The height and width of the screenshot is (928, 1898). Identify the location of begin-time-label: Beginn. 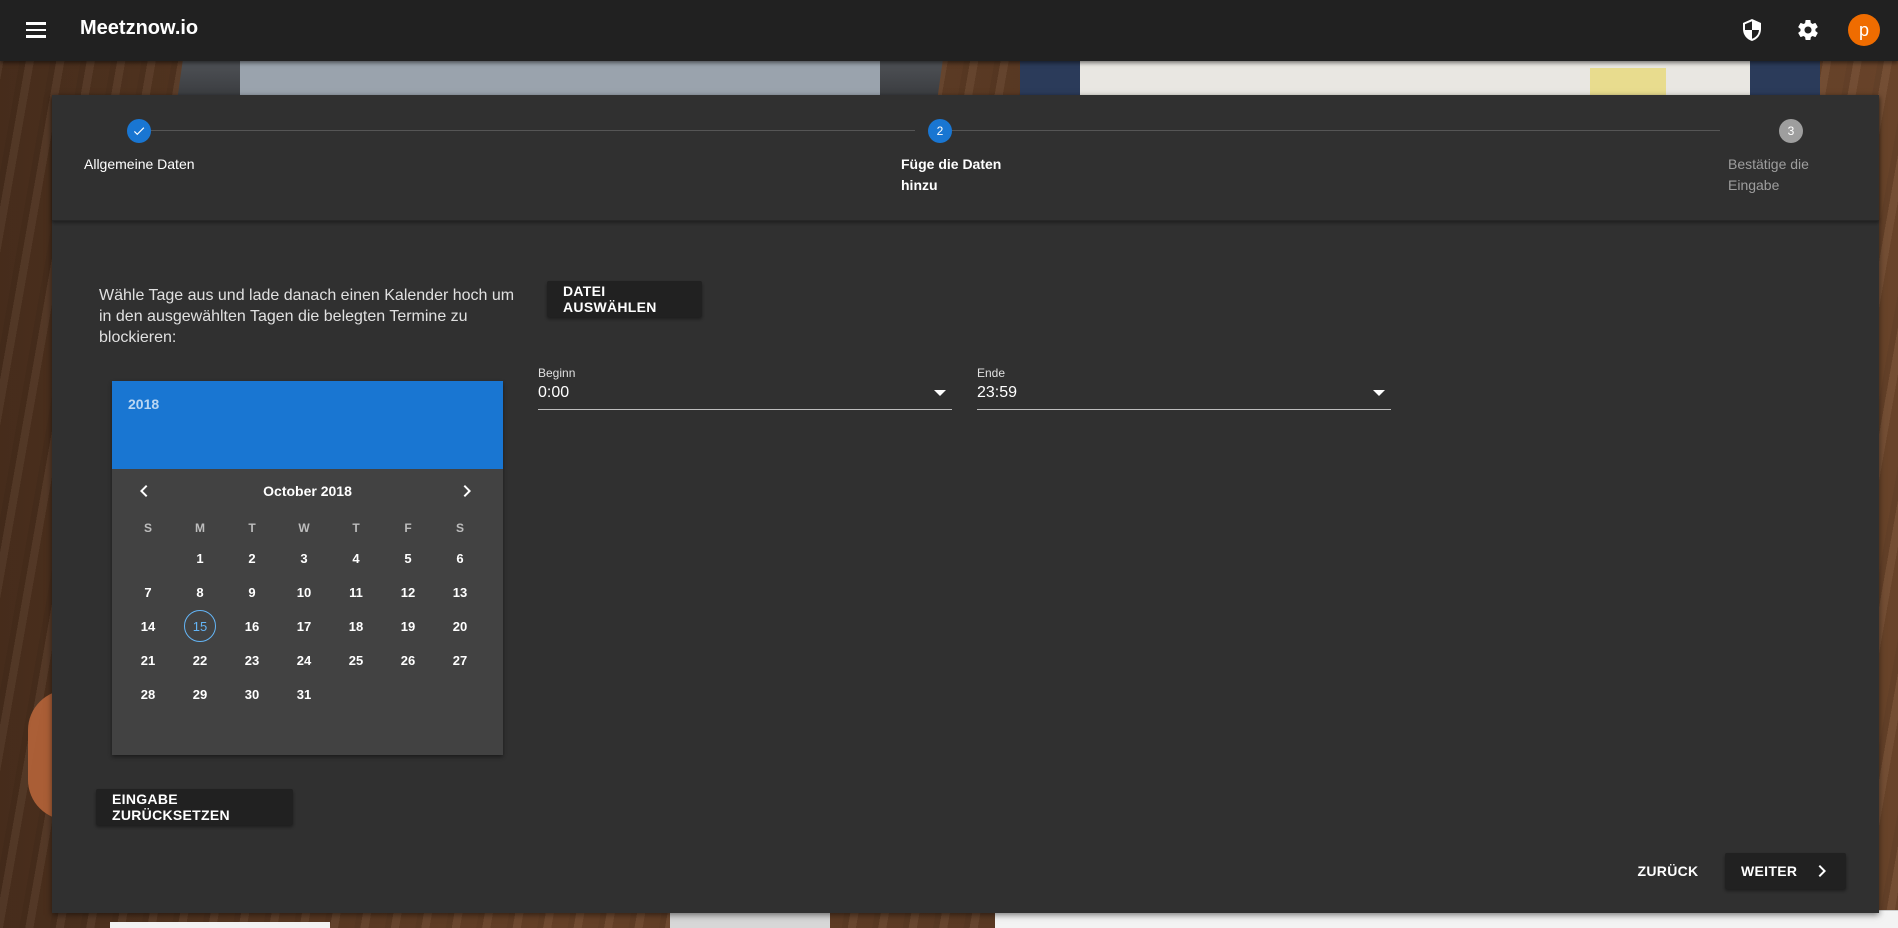
(557, 373).